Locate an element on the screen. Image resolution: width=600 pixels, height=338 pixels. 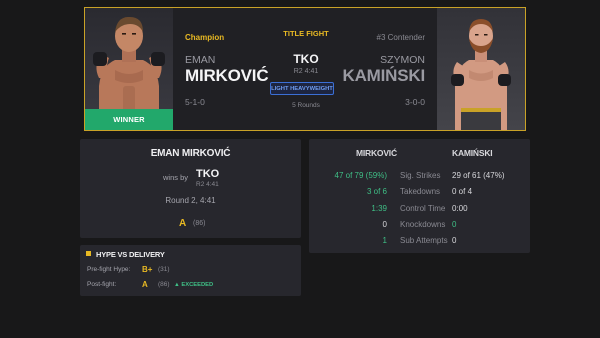
stat-row: 0 Knockdowns 0 is located at coordinates (419, 226).